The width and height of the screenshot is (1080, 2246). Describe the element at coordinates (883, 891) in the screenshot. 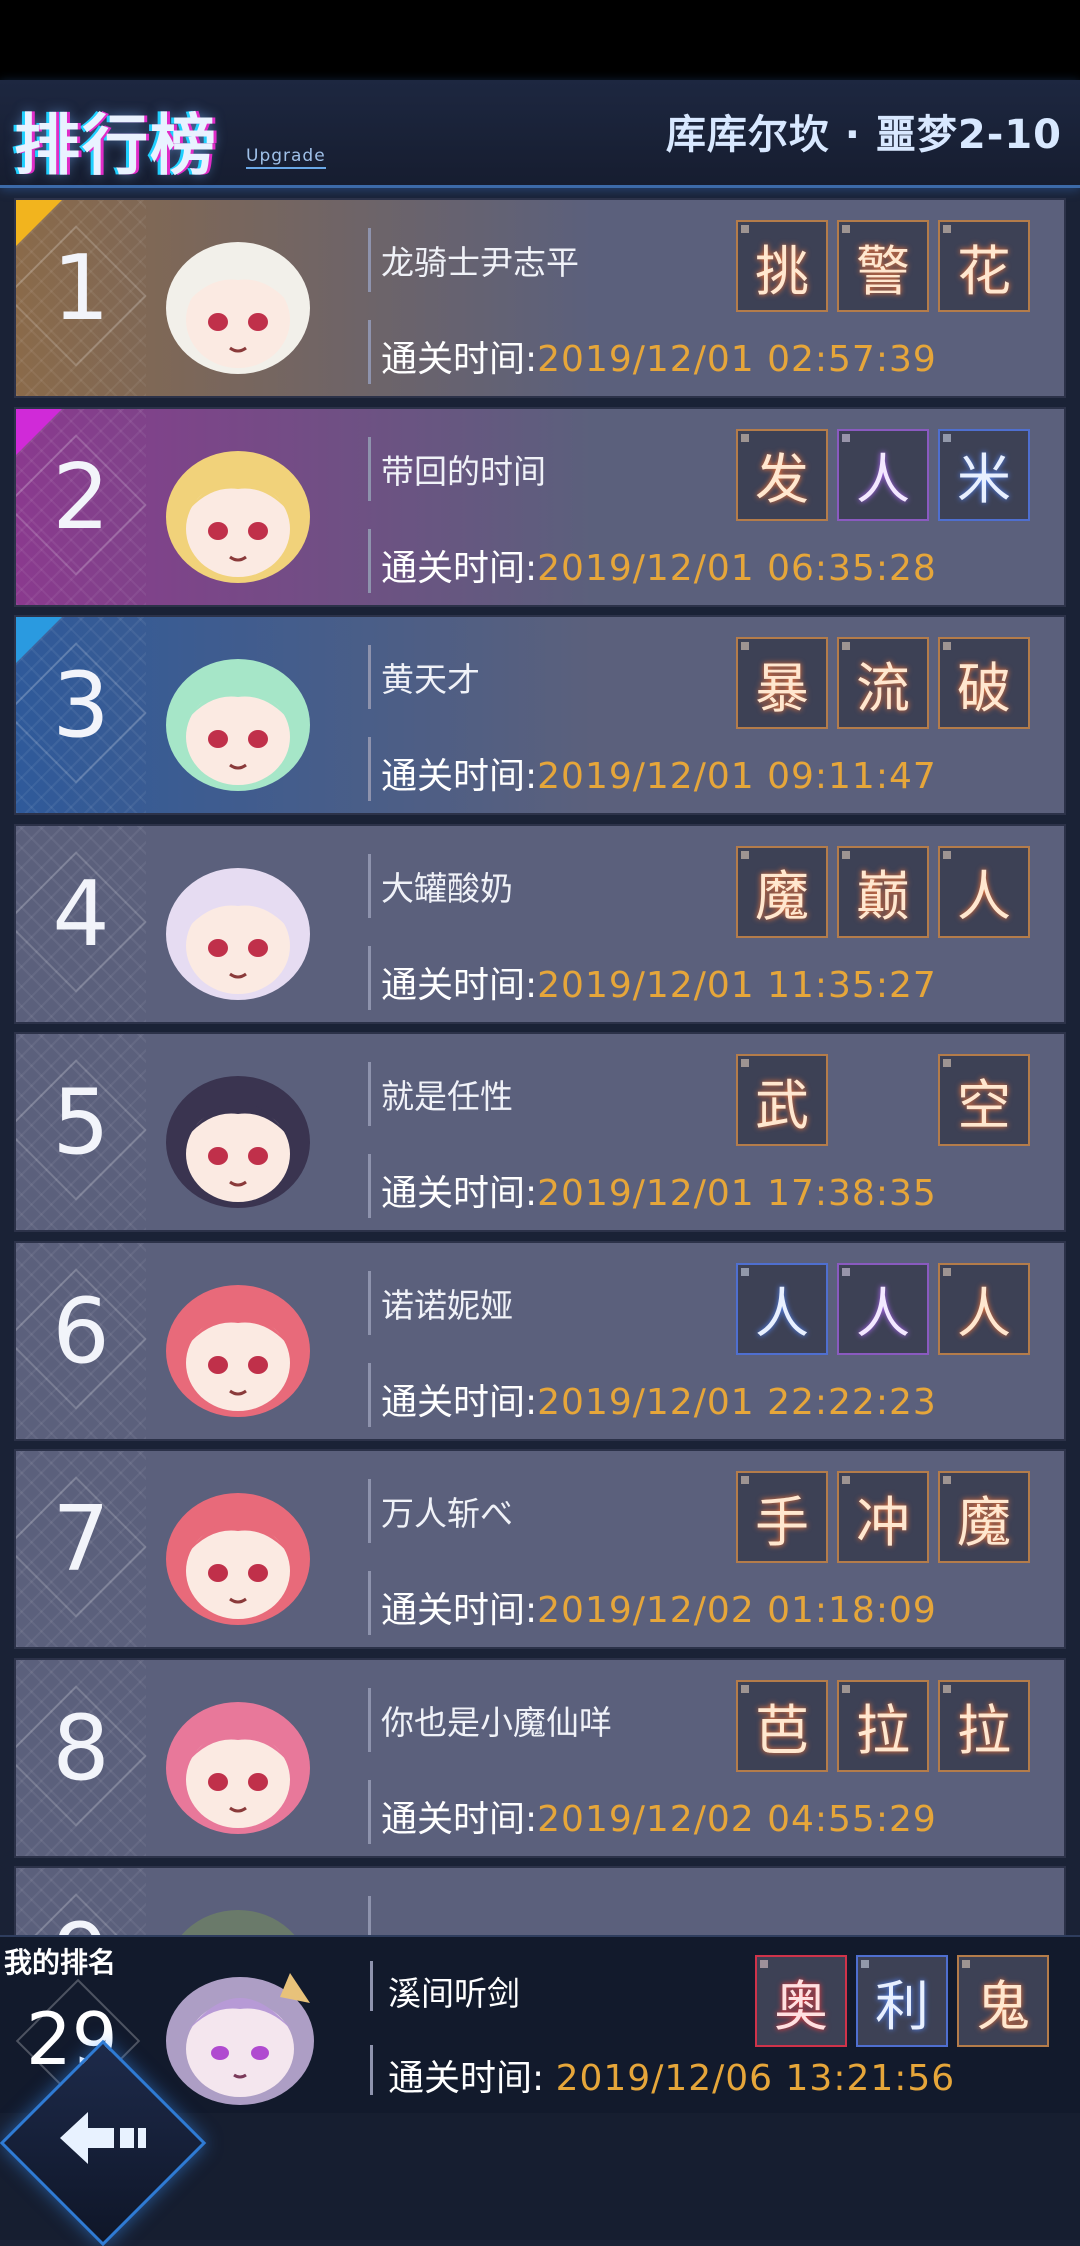

I see `team-member-badge: 巅` at that location.